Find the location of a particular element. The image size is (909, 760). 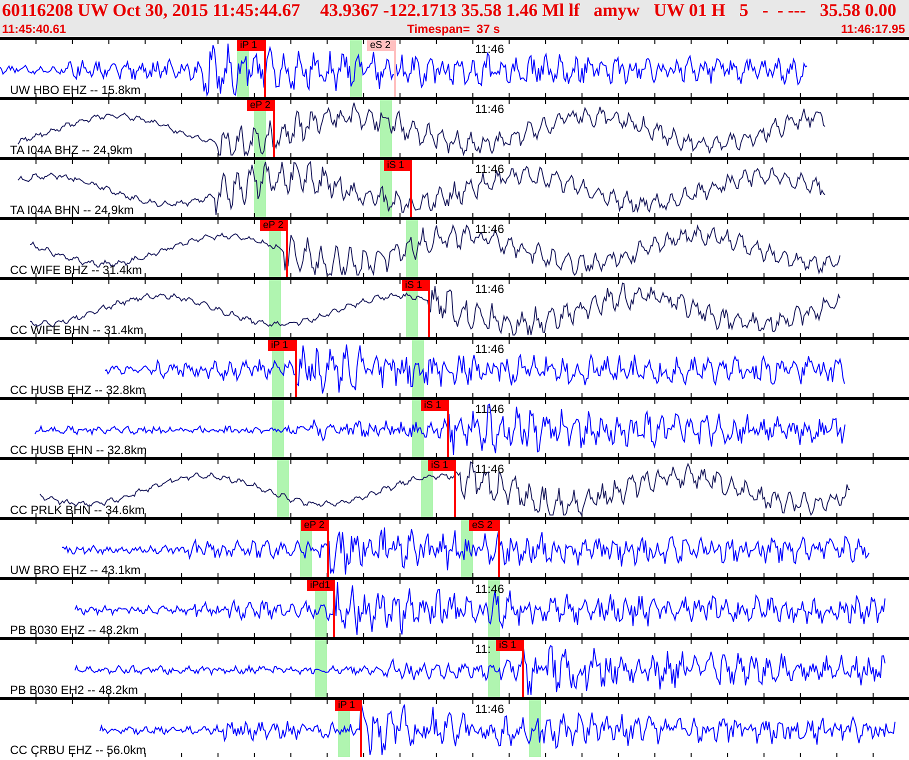

event-field: amyw is located at coordinates (617, 10).